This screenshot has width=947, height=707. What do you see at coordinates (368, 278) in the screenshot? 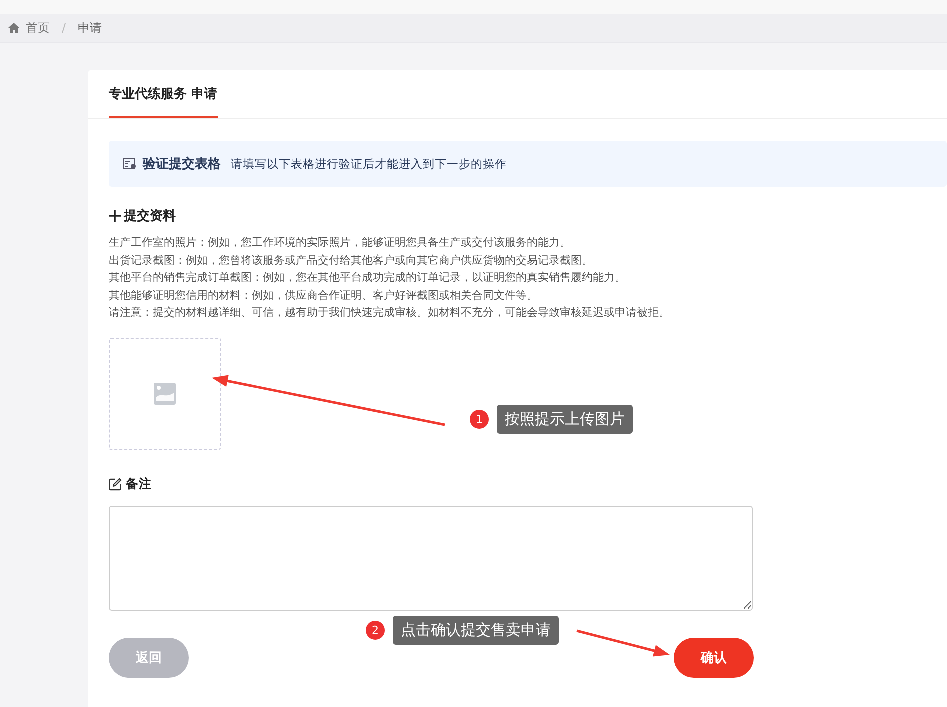
I see `instruction-text: 其他平台的销售完成订单截图：例如，您在其他平台成功完成的订单记录，以证明您的真实销售履约能力。` at bounding box center [368, 278].